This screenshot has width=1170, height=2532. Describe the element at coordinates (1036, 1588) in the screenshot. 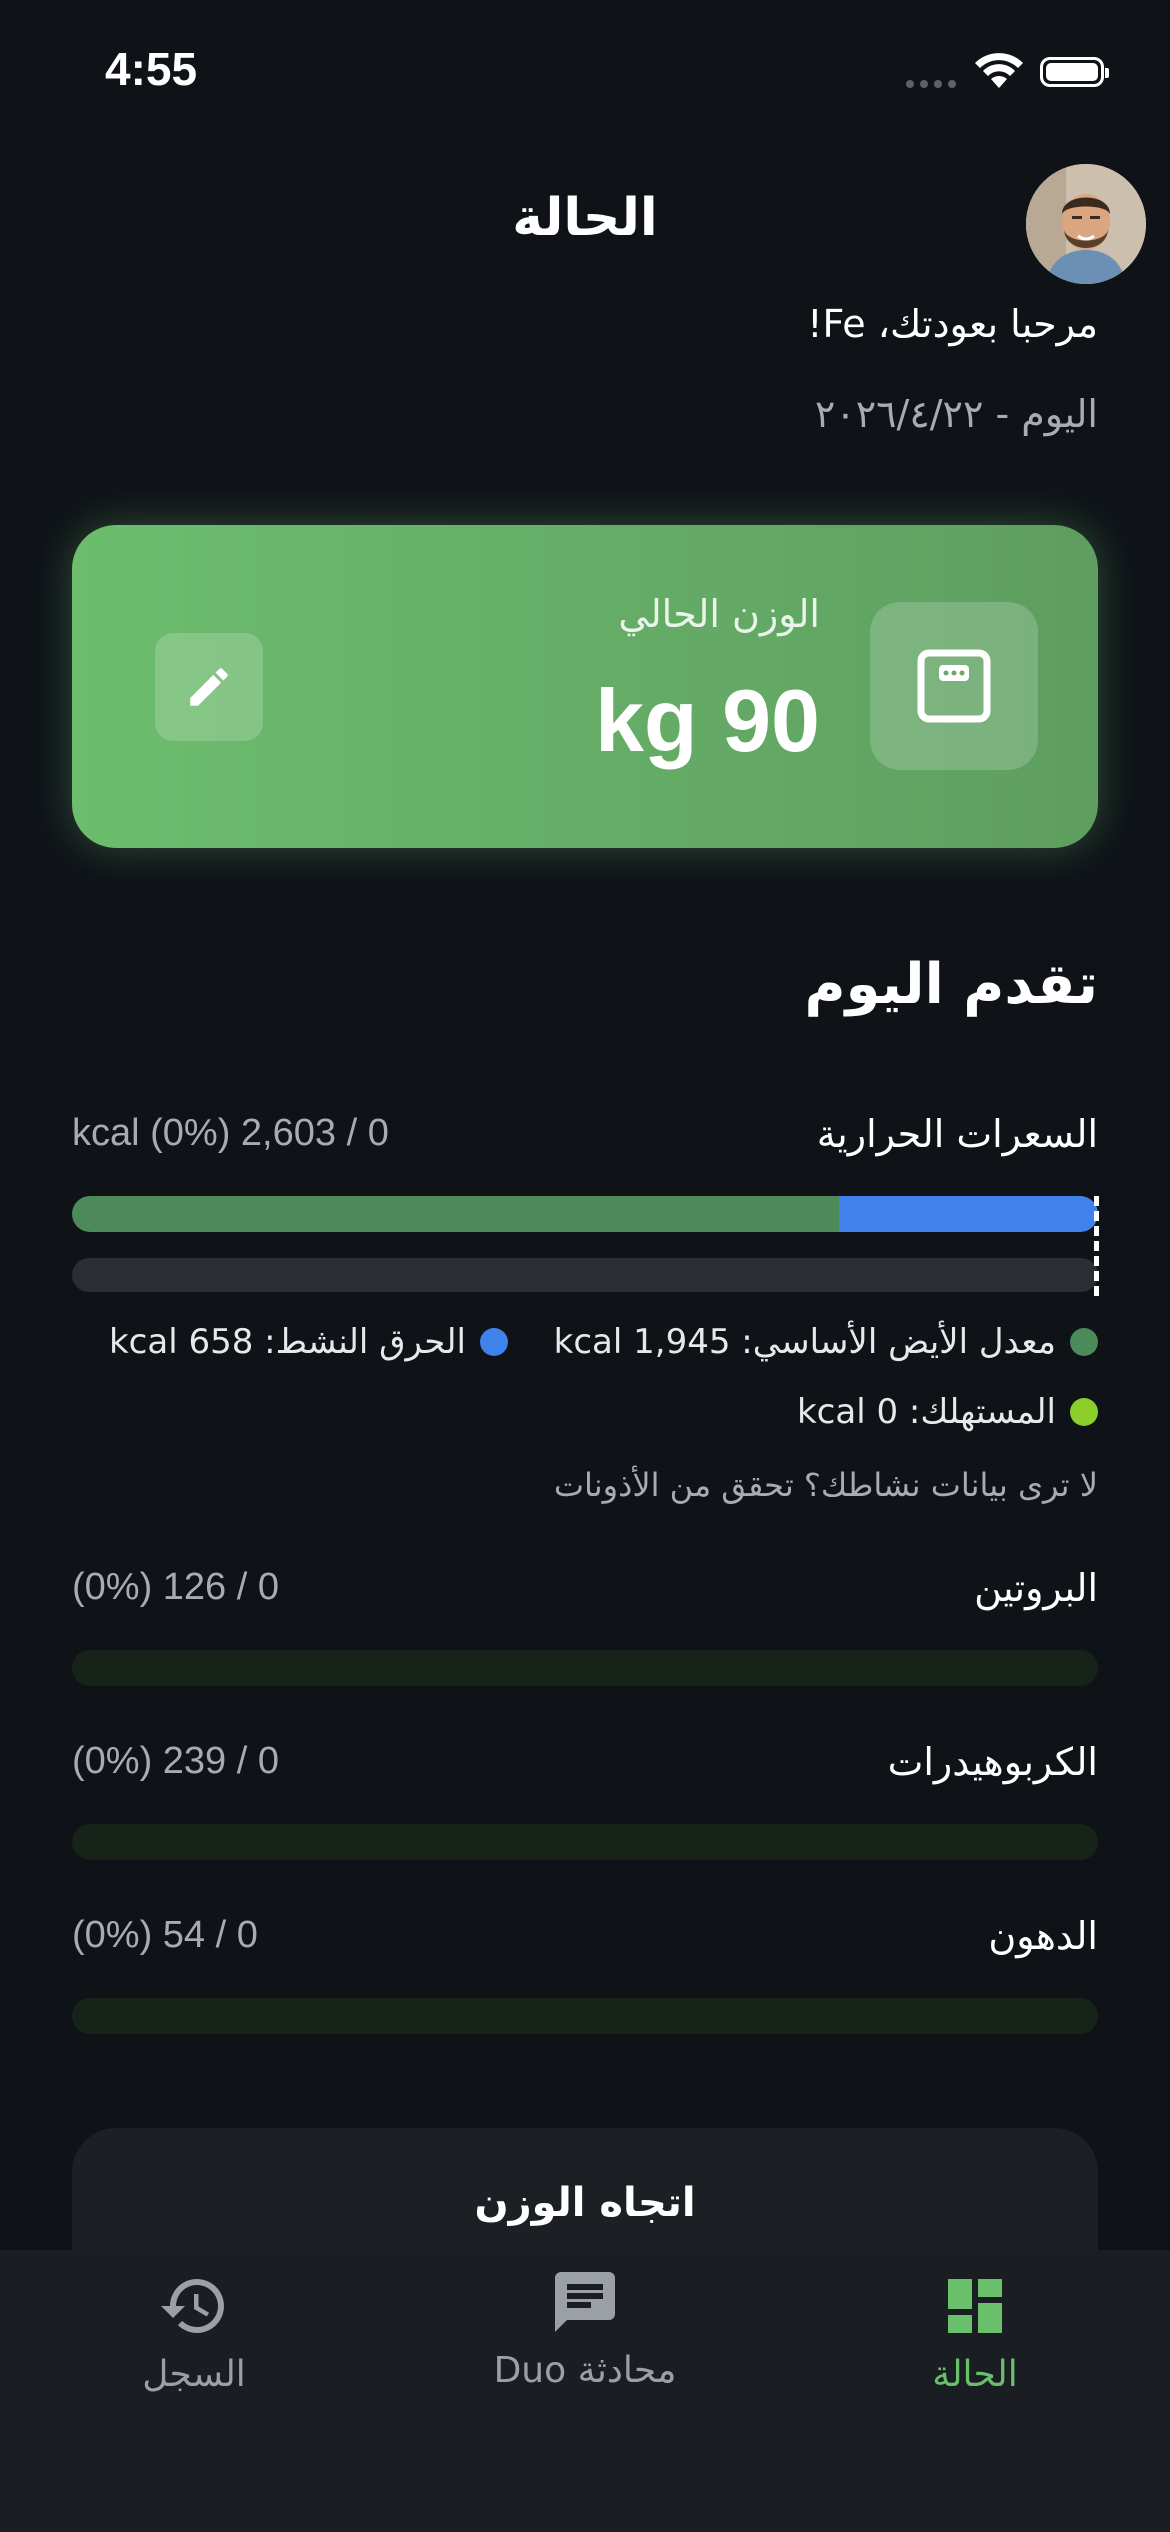

I see `protein-label: البروتين` at that location.